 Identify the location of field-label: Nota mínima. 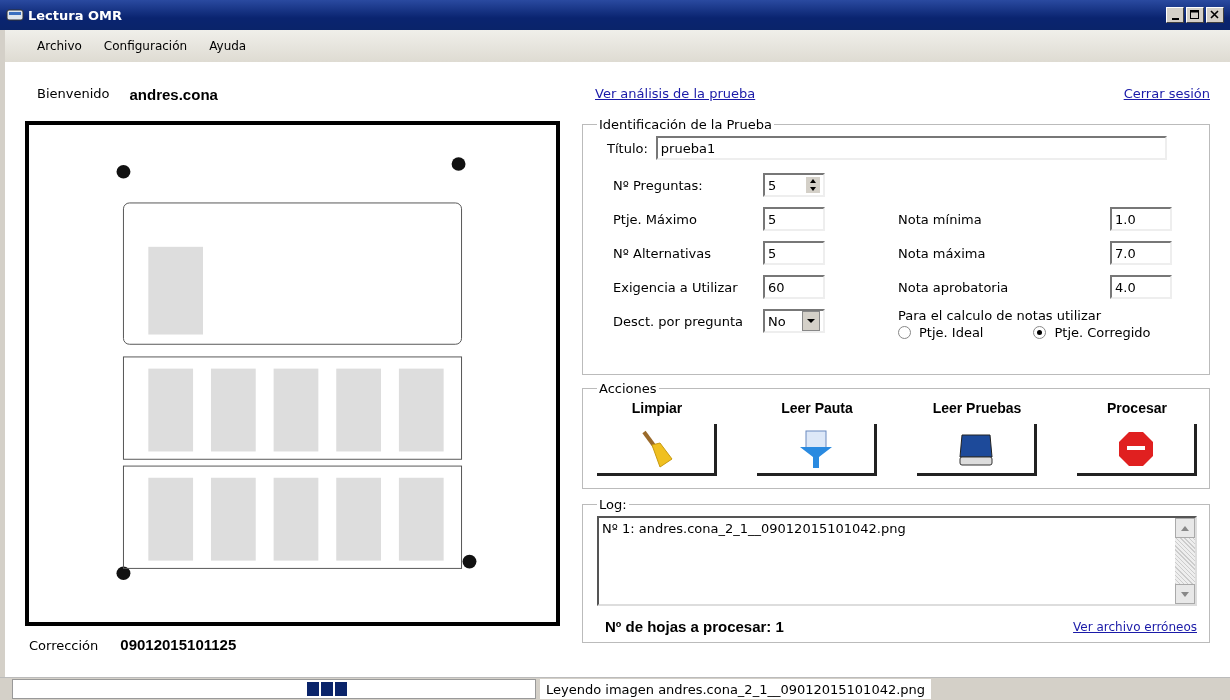
(940, 219).